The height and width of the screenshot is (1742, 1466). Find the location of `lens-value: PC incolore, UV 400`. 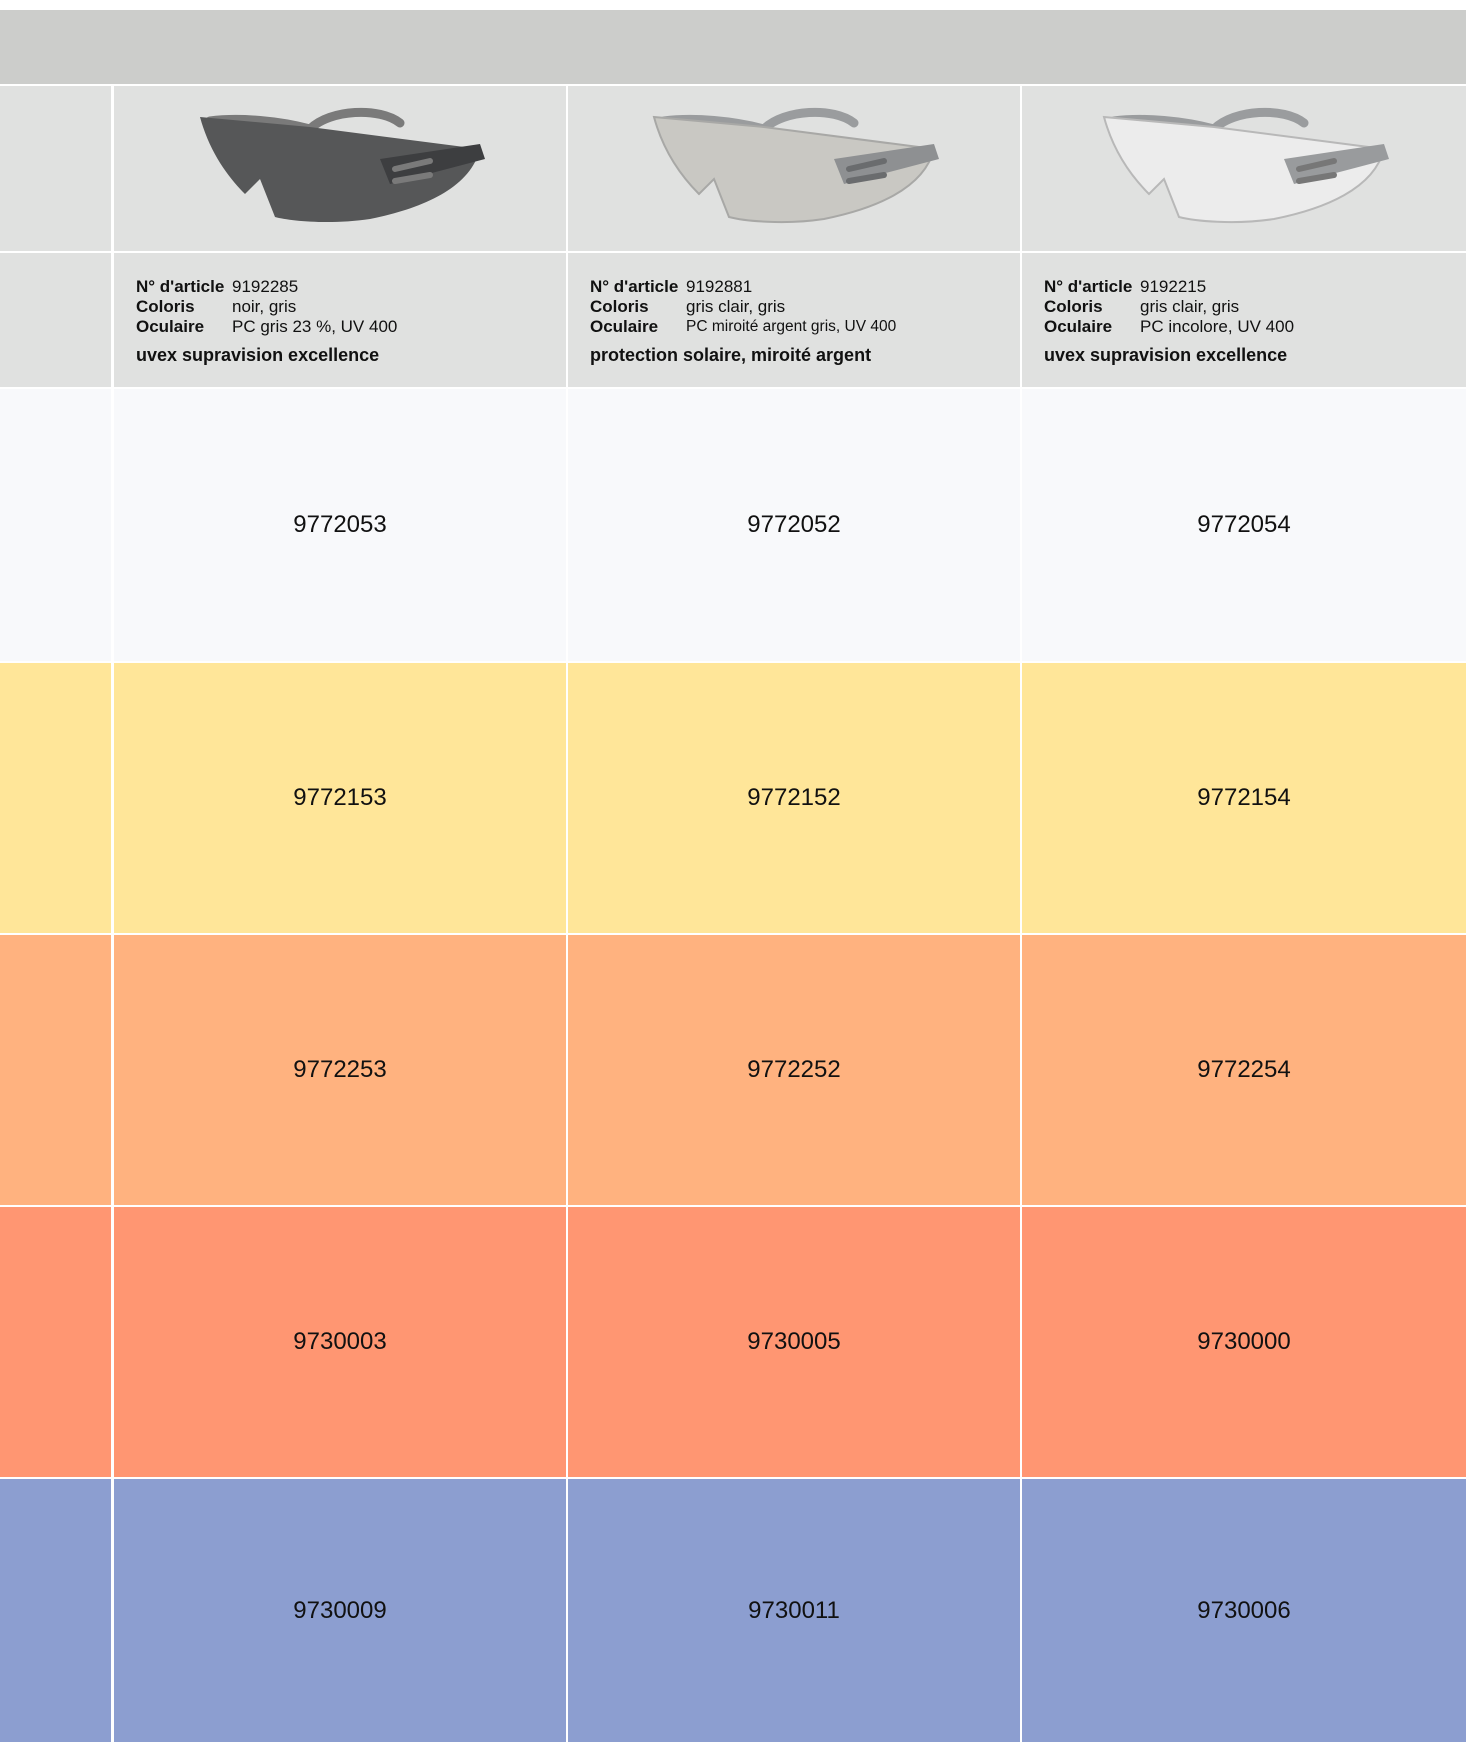

lens-value: PC incolore, UV 400 is located at coordinates (1217, 326).